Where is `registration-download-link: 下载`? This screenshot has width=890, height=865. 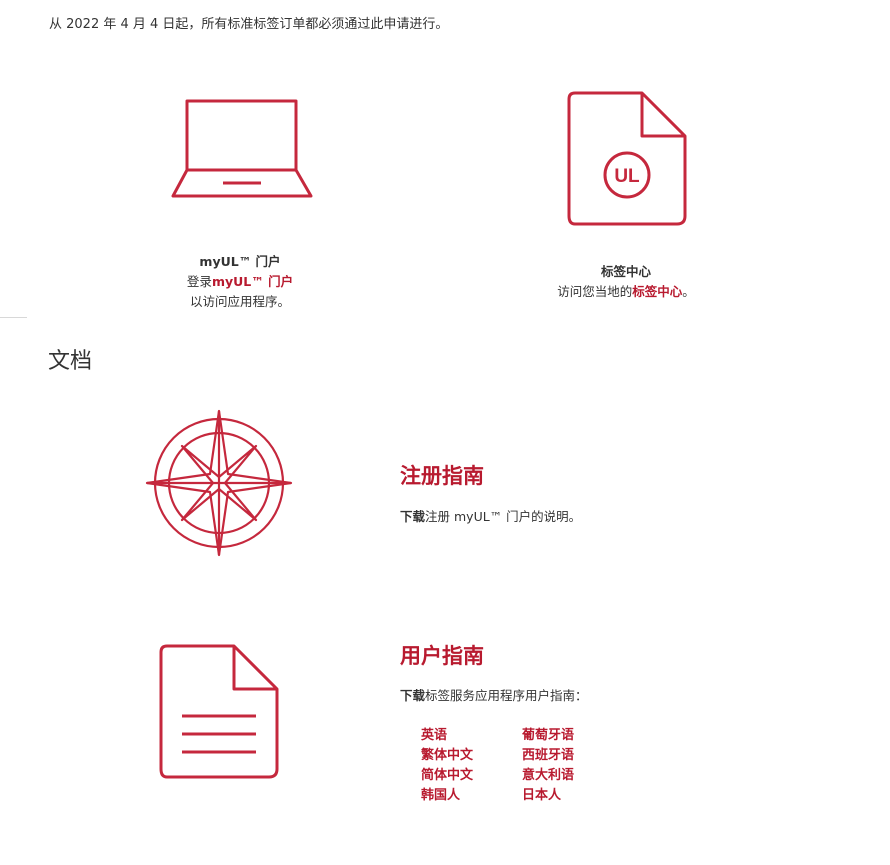
registration-download-link: 下载 is located at coordinates (412, 516).